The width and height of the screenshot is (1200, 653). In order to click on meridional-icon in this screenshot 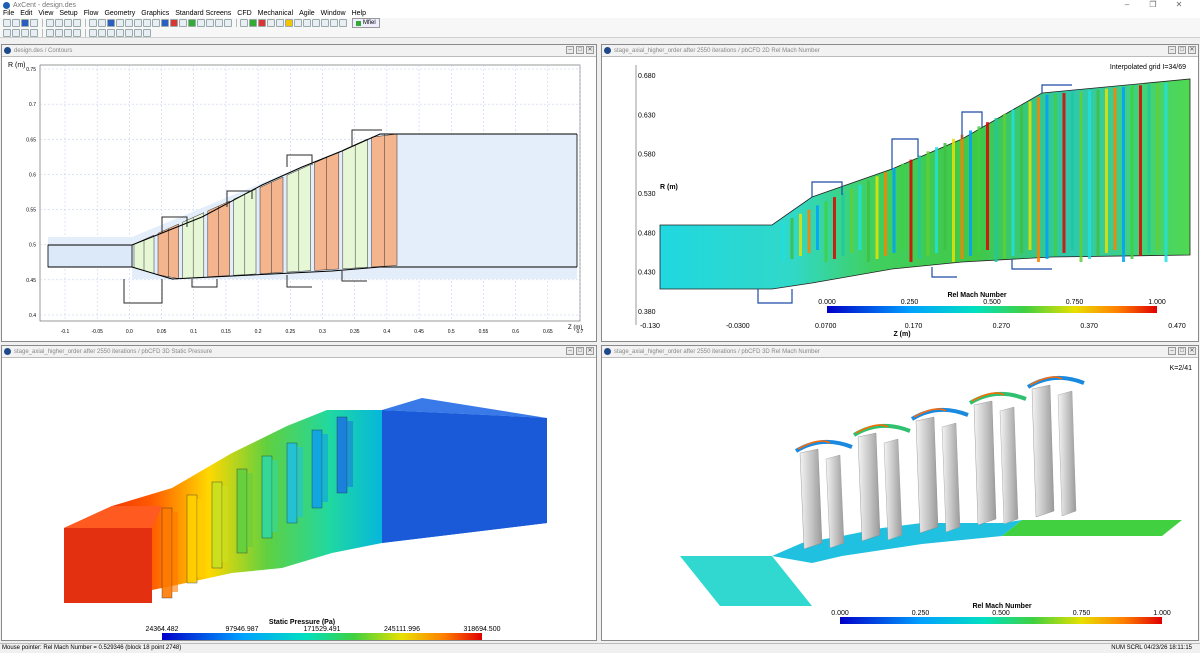, I will do `click(210, 23)`.